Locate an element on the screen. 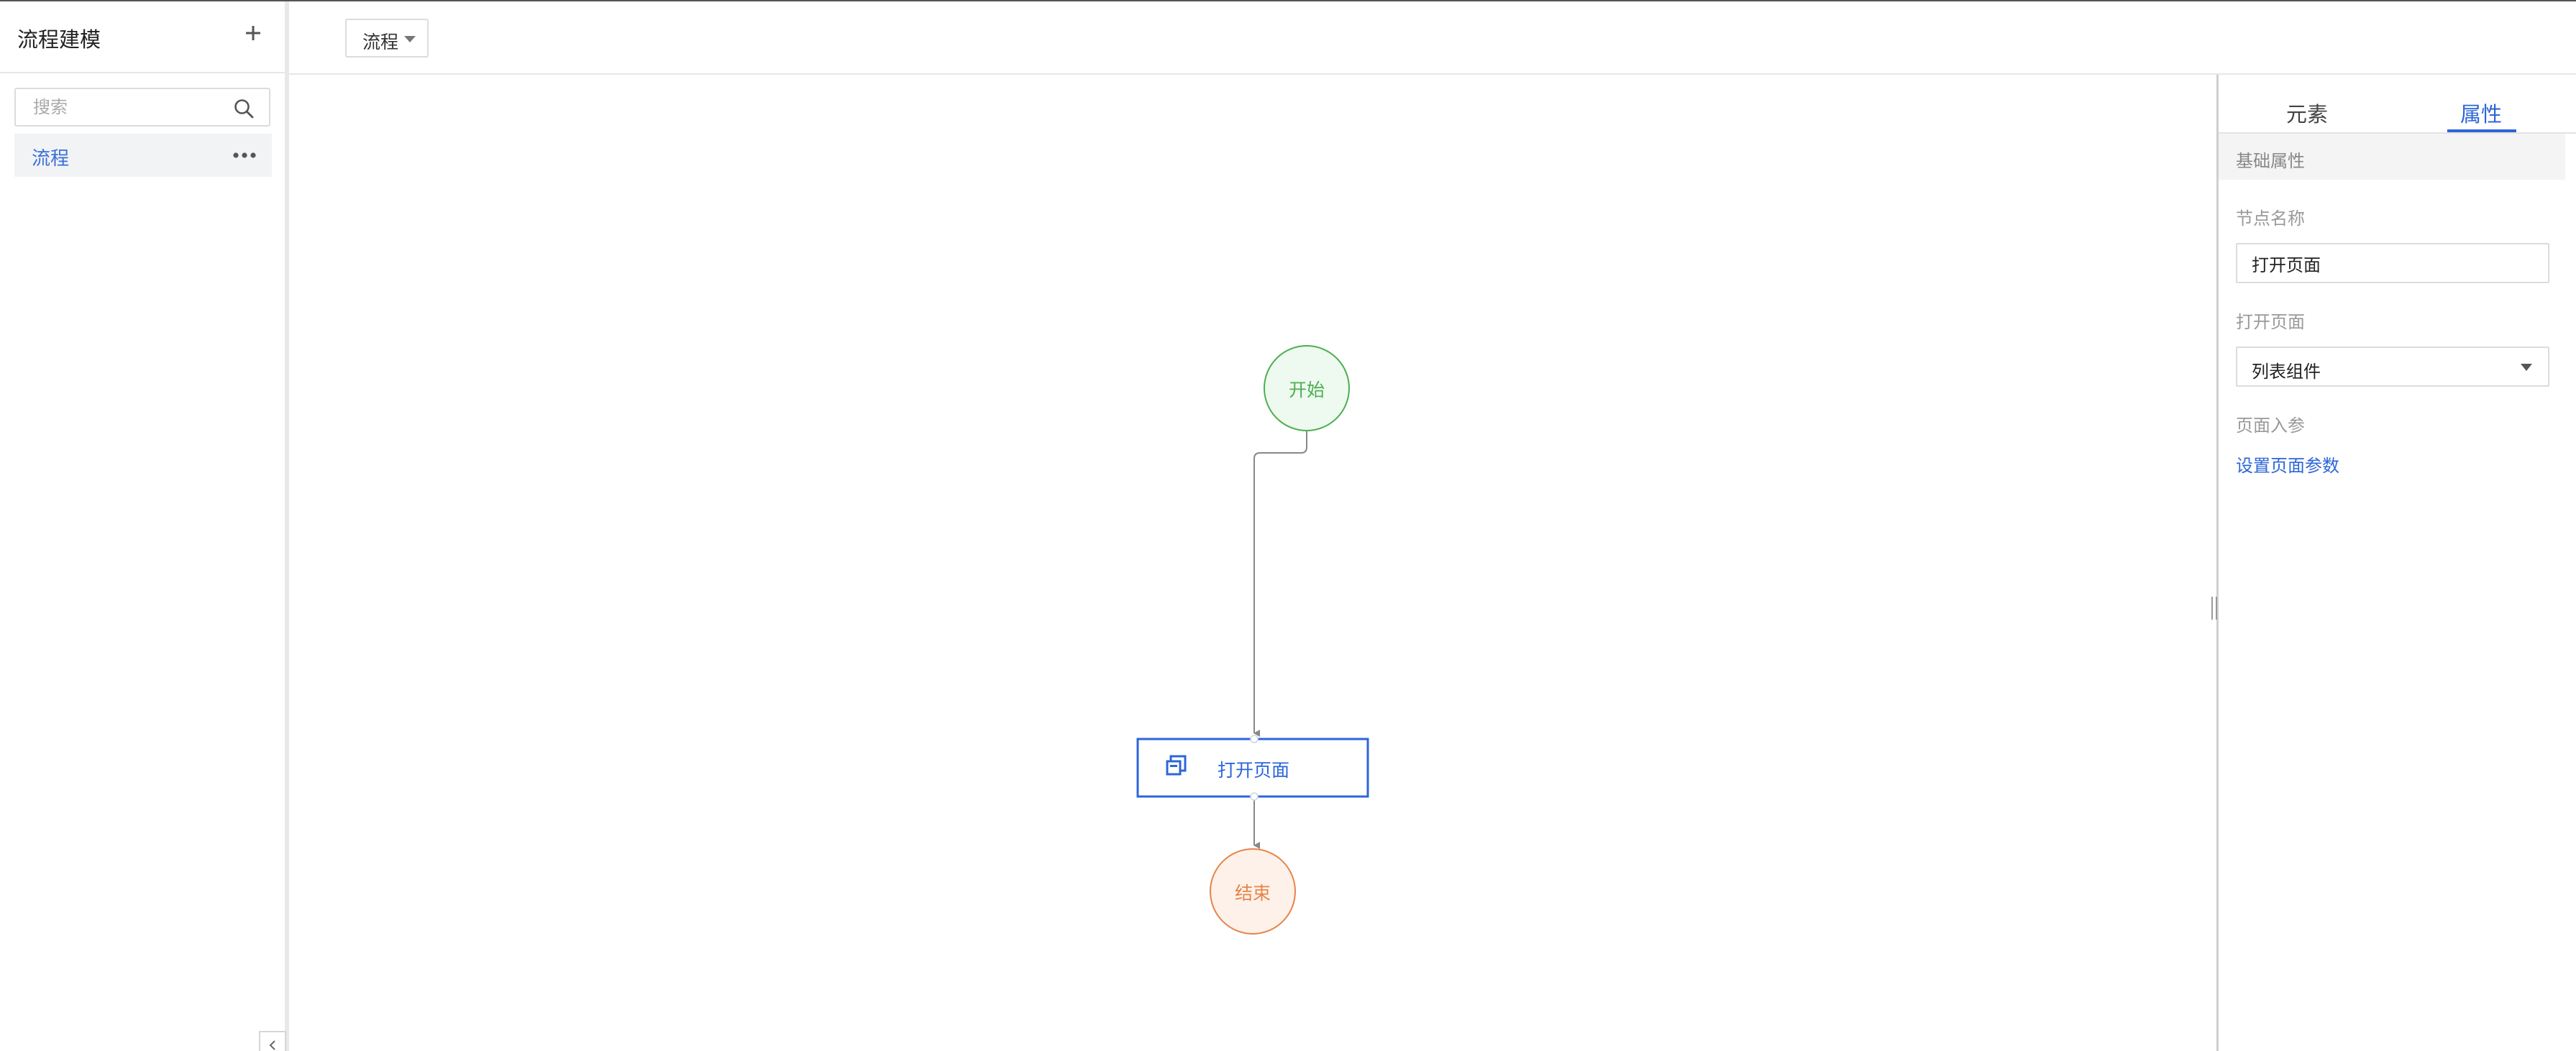 Image resolution: width=2576 pixels, height=1051 pixels. node-name-field is located at coordinates (2392, 263).